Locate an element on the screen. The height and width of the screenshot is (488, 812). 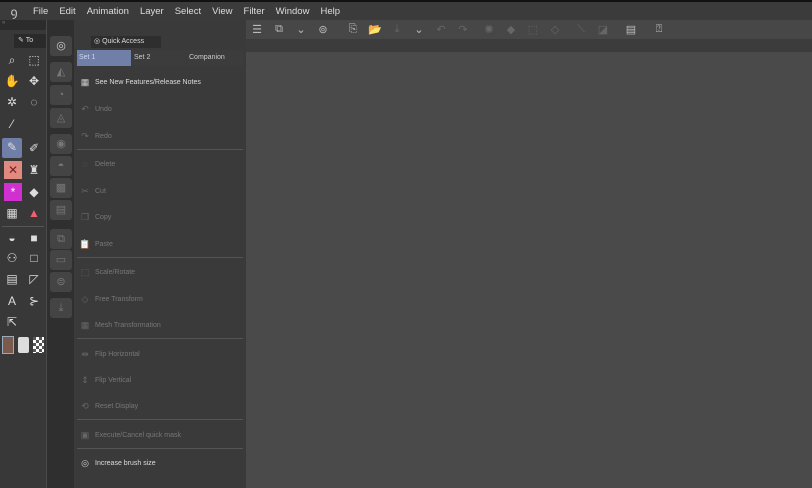
airbrush-tool-icon: * is located at coordinates (13, 192).